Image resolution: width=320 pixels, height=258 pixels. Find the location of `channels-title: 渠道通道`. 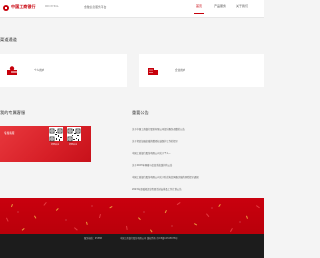

channels-title: 渠道通道 is located at coordinates (8, 39).